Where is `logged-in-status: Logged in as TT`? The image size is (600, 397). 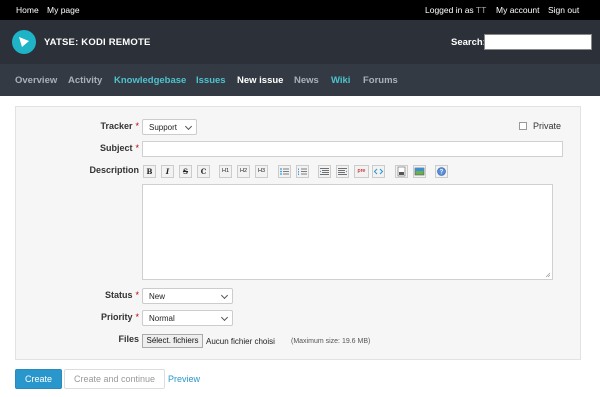 logged-in-status: Logged in as TT is located at coordinates (455, 10).